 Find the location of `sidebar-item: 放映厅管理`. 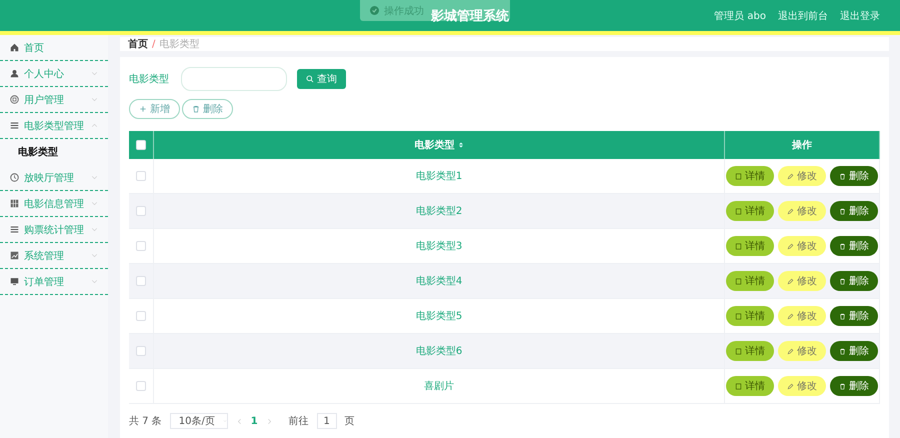

sidebar-item: 放映厅管理 is located at coordinates (54, 178).